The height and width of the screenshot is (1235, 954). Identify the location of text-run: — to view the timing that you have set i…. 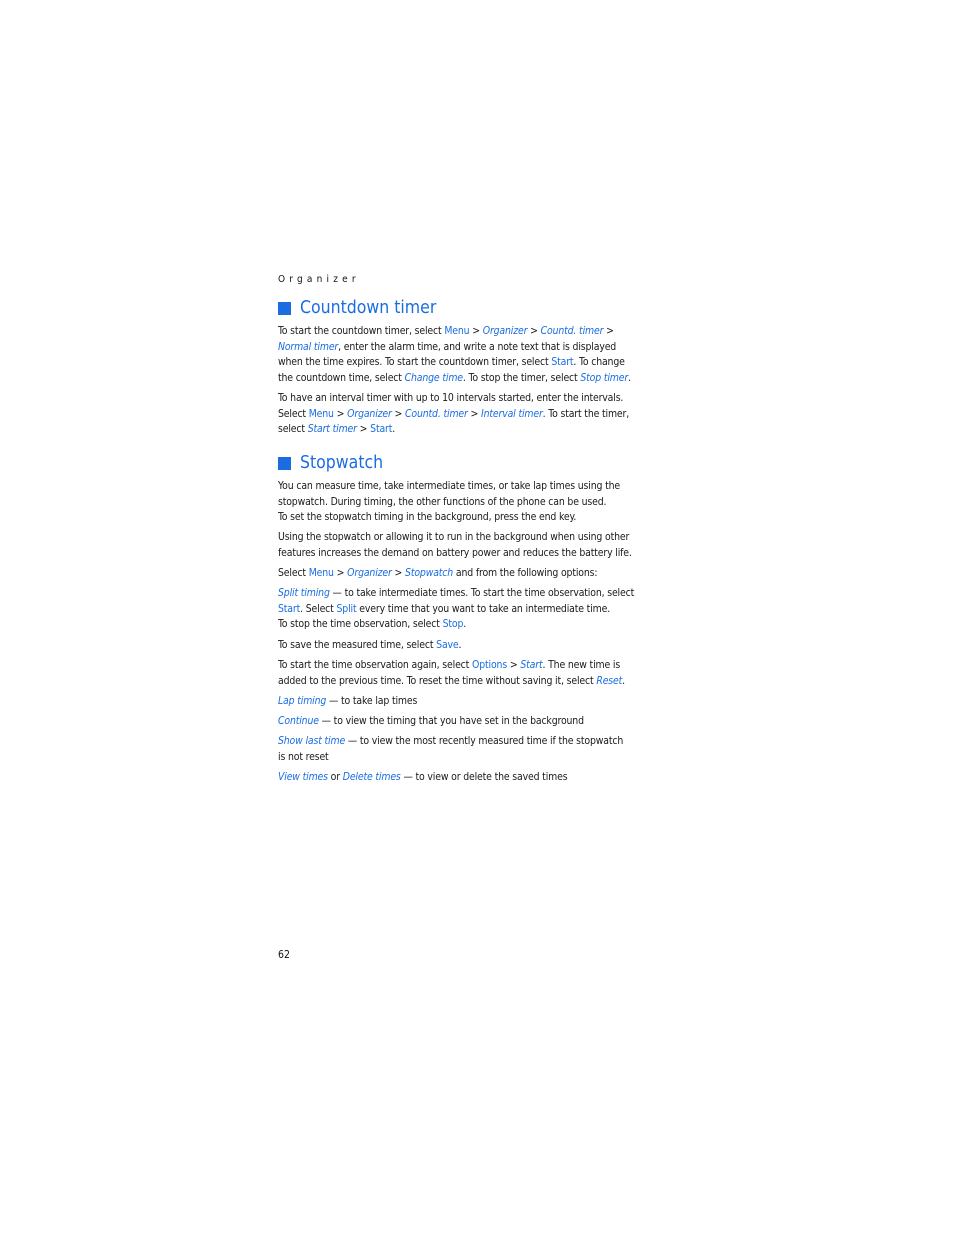
(451, 721).